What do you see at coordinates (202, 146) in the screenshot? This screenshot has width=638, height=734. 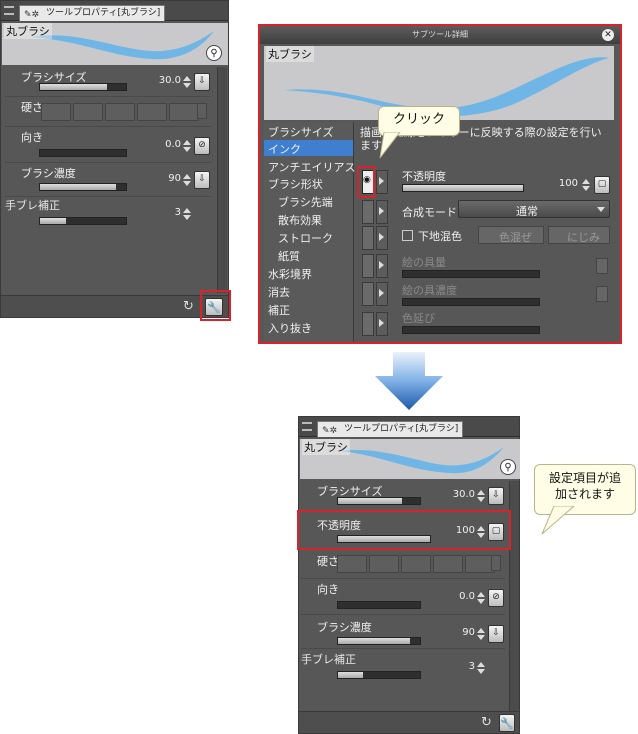 I see `random-direction-icon: ⊘` at bounding box center [202, 146].